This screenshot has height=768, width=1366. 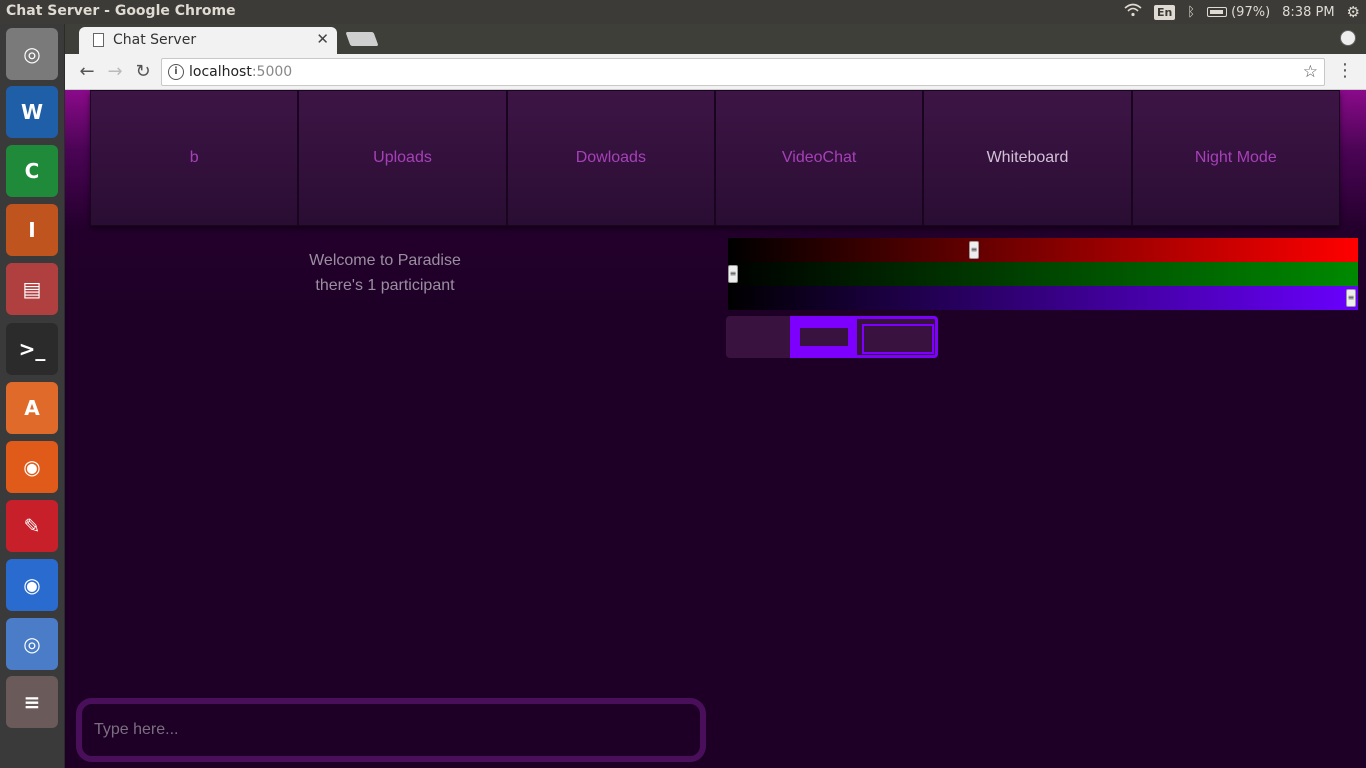 I want to click on launcher-libreoffice-calc-icon: C, so click(x=32, y=171).